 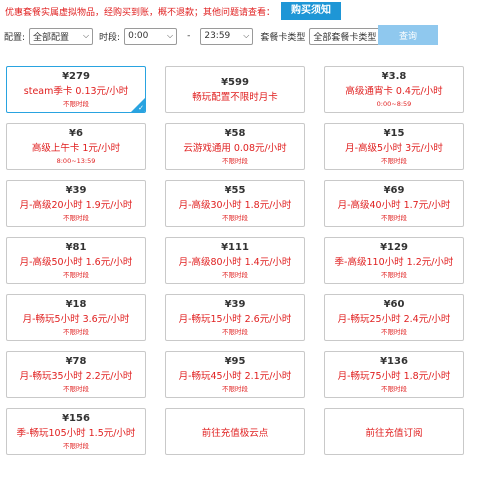 What do you see at coordinates (76, 161) in the screenshot?
I see `package-time-range: 8:00~13:59` at bounding box center [76, 161].